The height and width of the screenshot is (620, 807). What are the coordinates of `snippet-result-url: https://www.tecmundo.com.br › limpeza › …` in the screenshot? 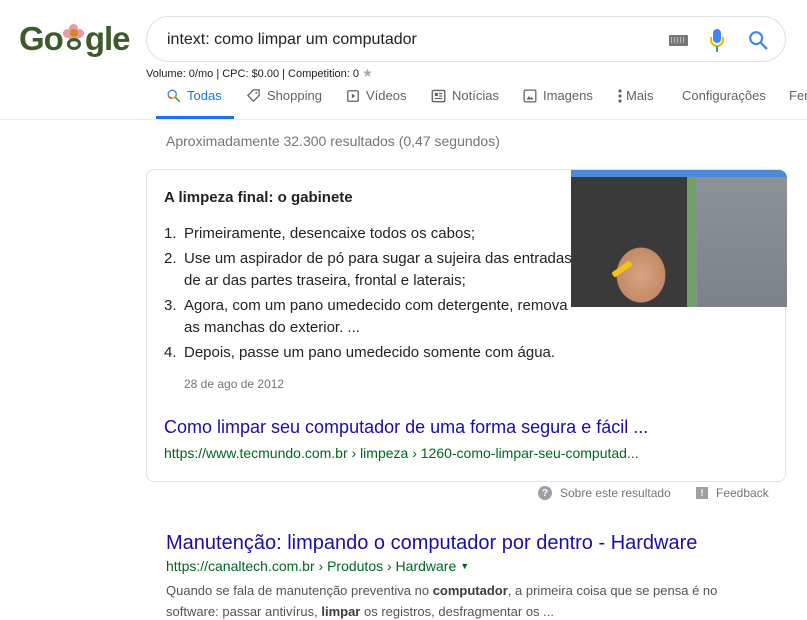 It's located at (401, 453).